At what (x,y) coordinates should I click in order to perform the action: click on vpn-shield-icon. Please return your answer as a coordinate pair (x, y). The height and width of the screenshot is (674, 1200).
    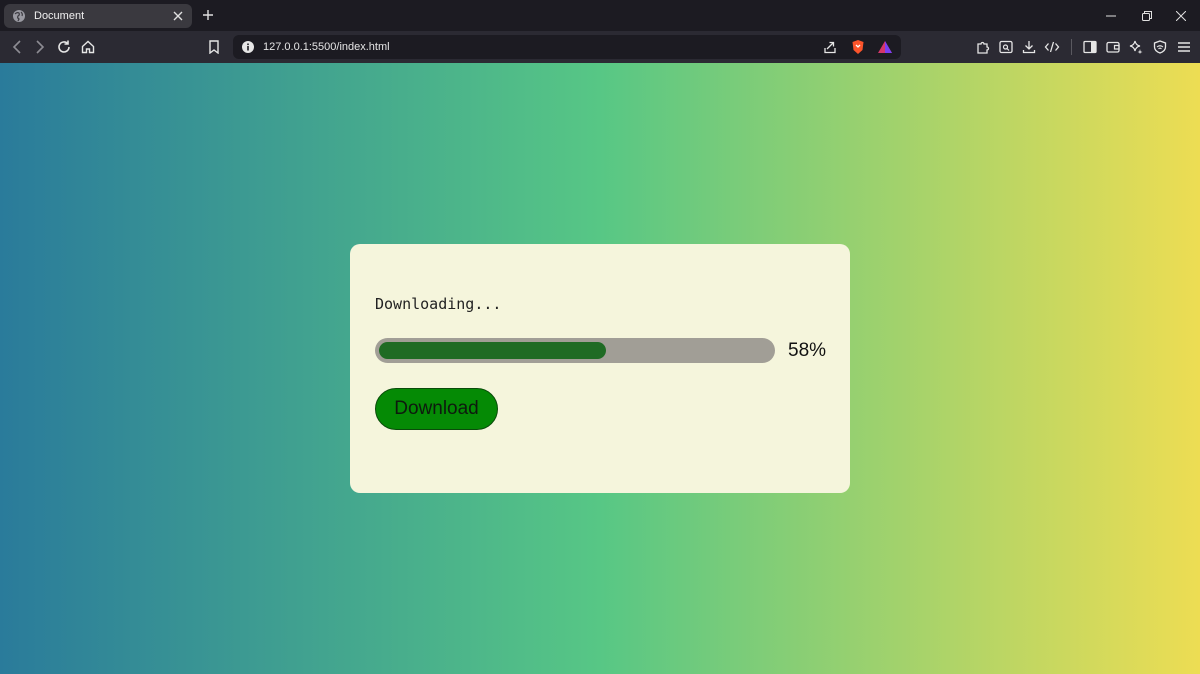
    Looking at the image, I should click on (1160, 47).